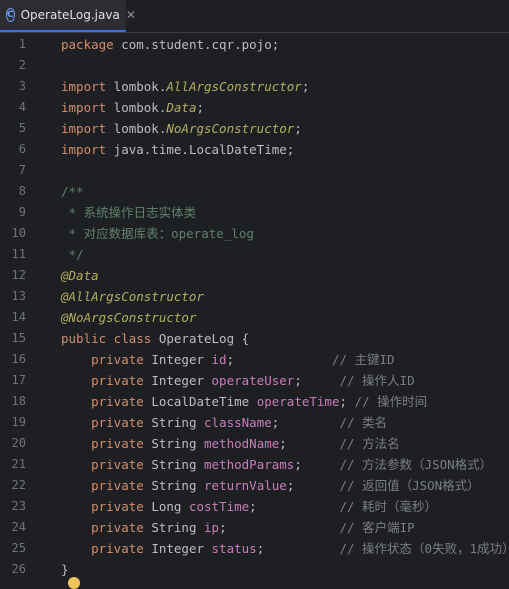 The width and height of the screenshot is (509, 589). What do you see at coordinates (131, 15) in the screenshot?
I see `close-icon: ✕` at bounding box center [131, 15].